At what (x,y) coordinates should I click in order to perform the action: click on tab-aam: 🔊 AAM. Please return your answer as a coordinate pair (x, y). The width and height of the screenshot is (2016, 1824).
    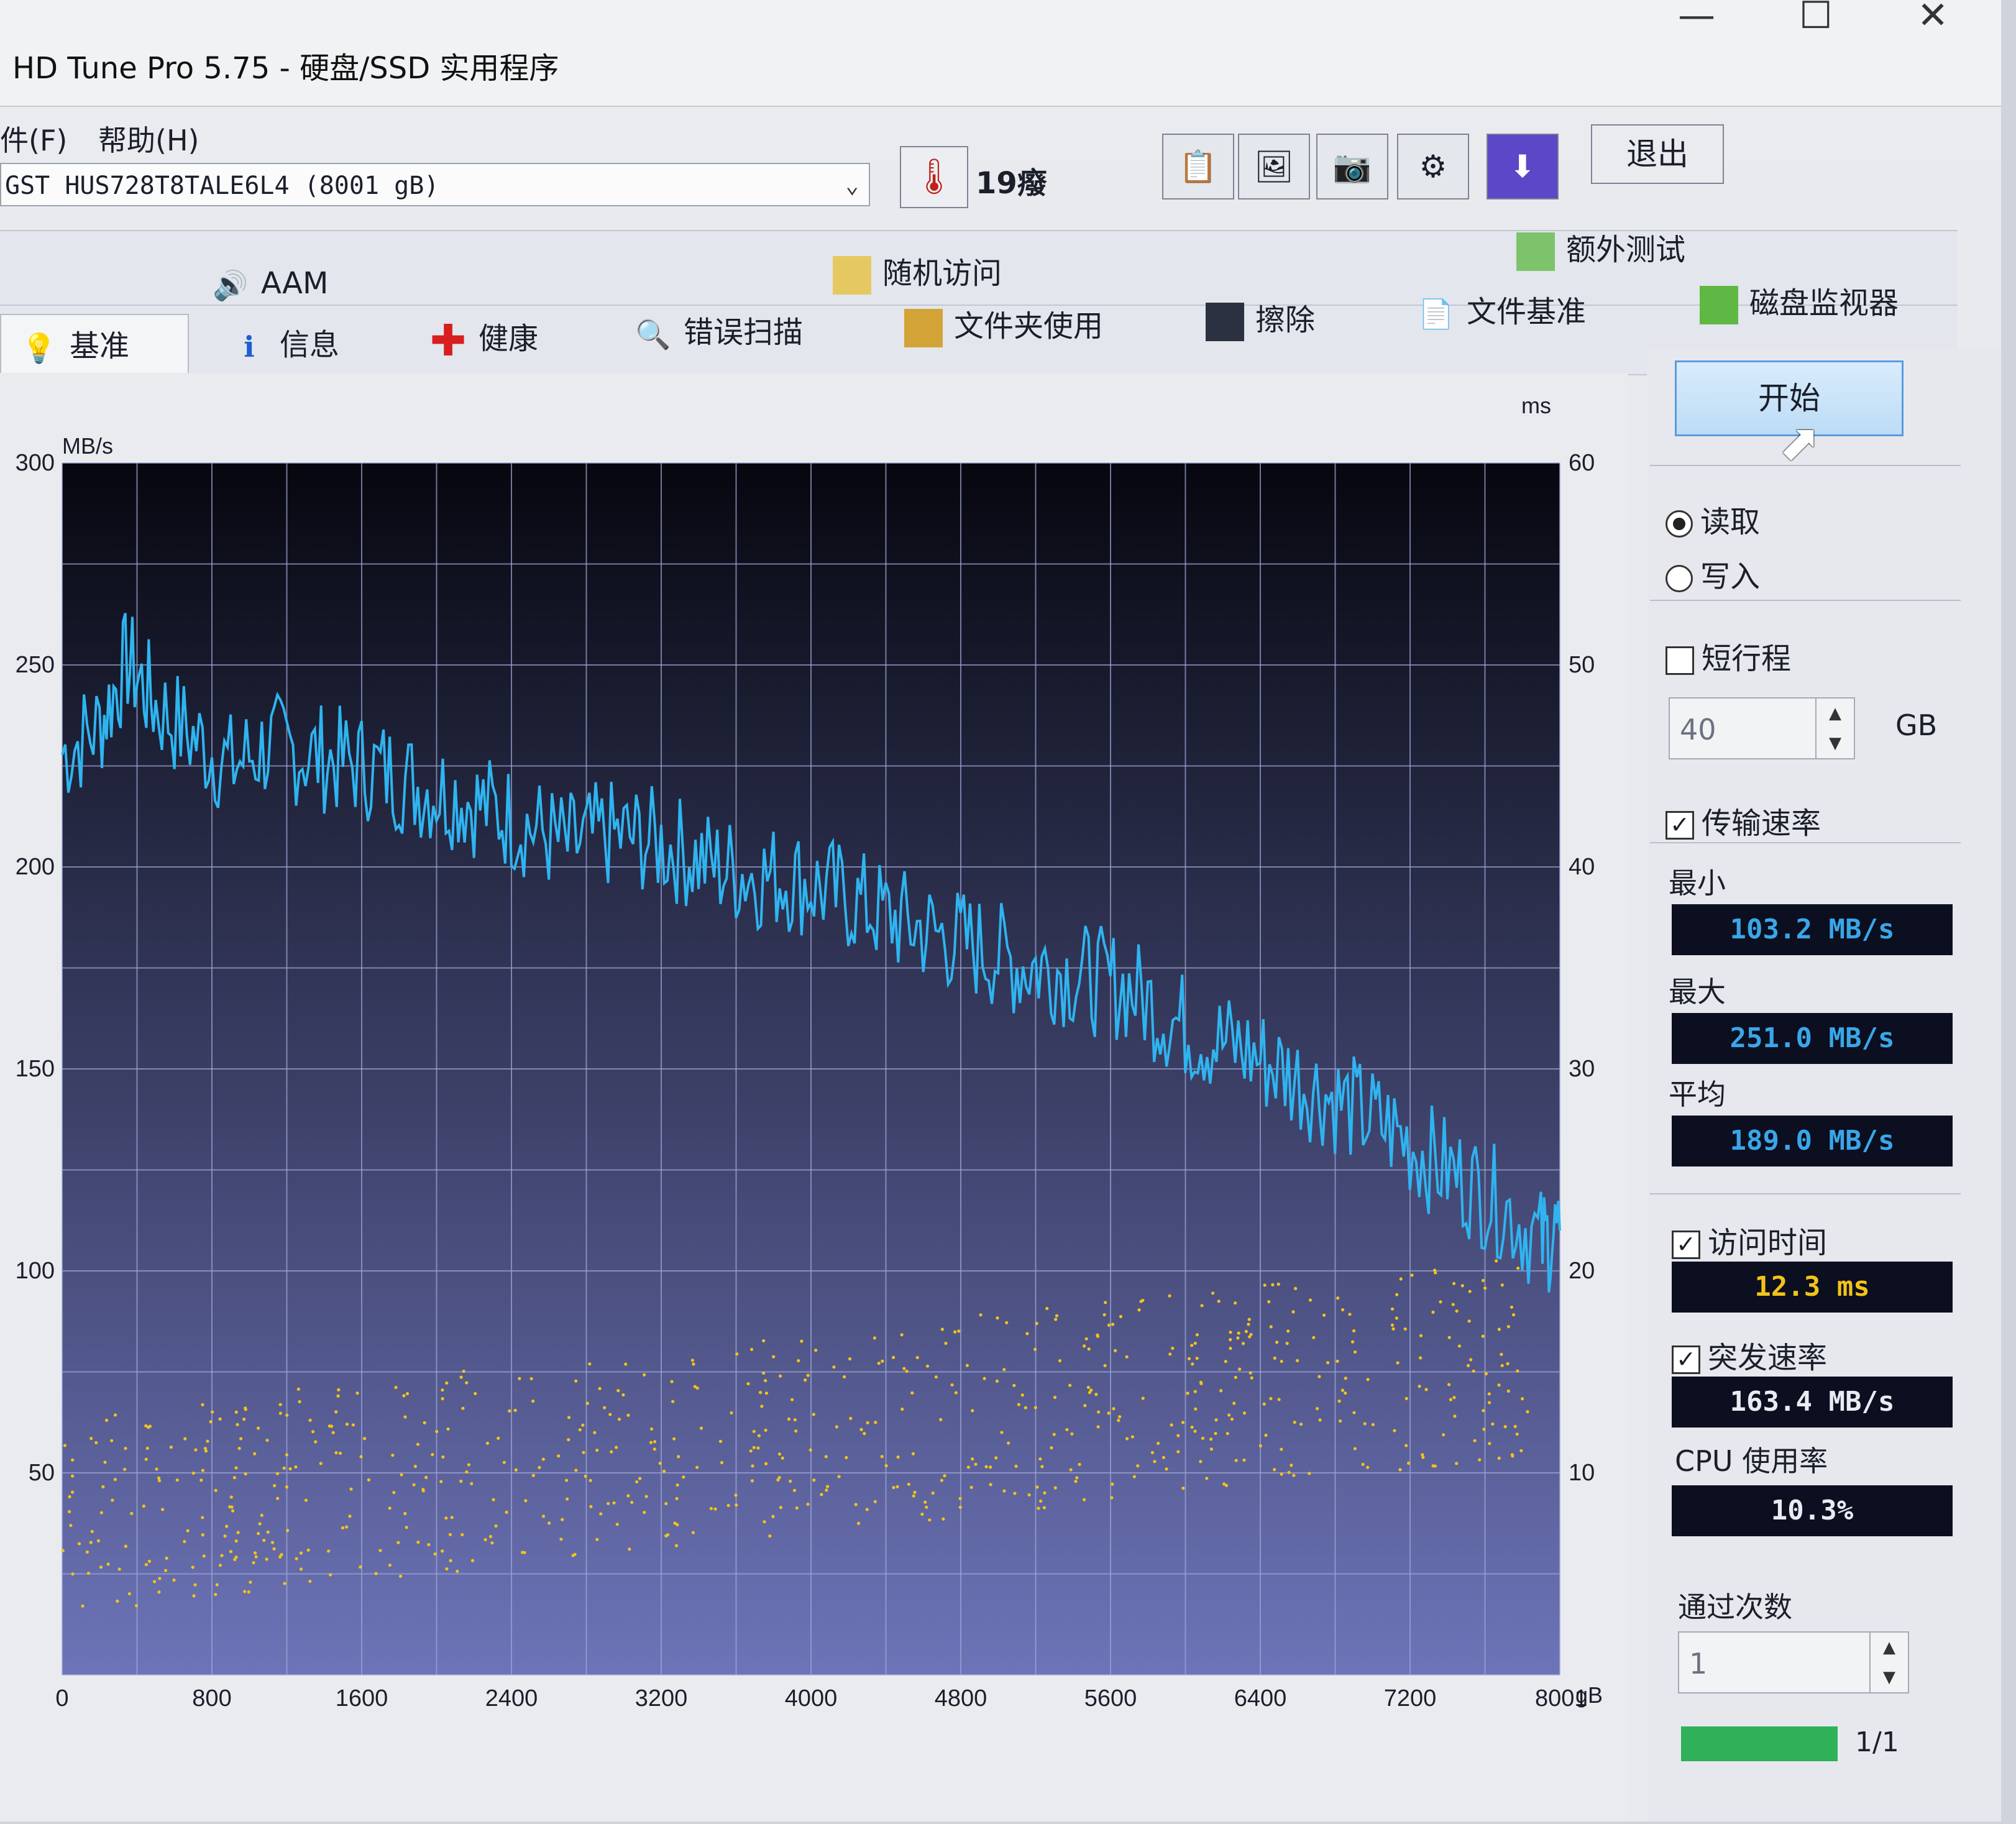
    Looking at the image, I should click on (269, 285).